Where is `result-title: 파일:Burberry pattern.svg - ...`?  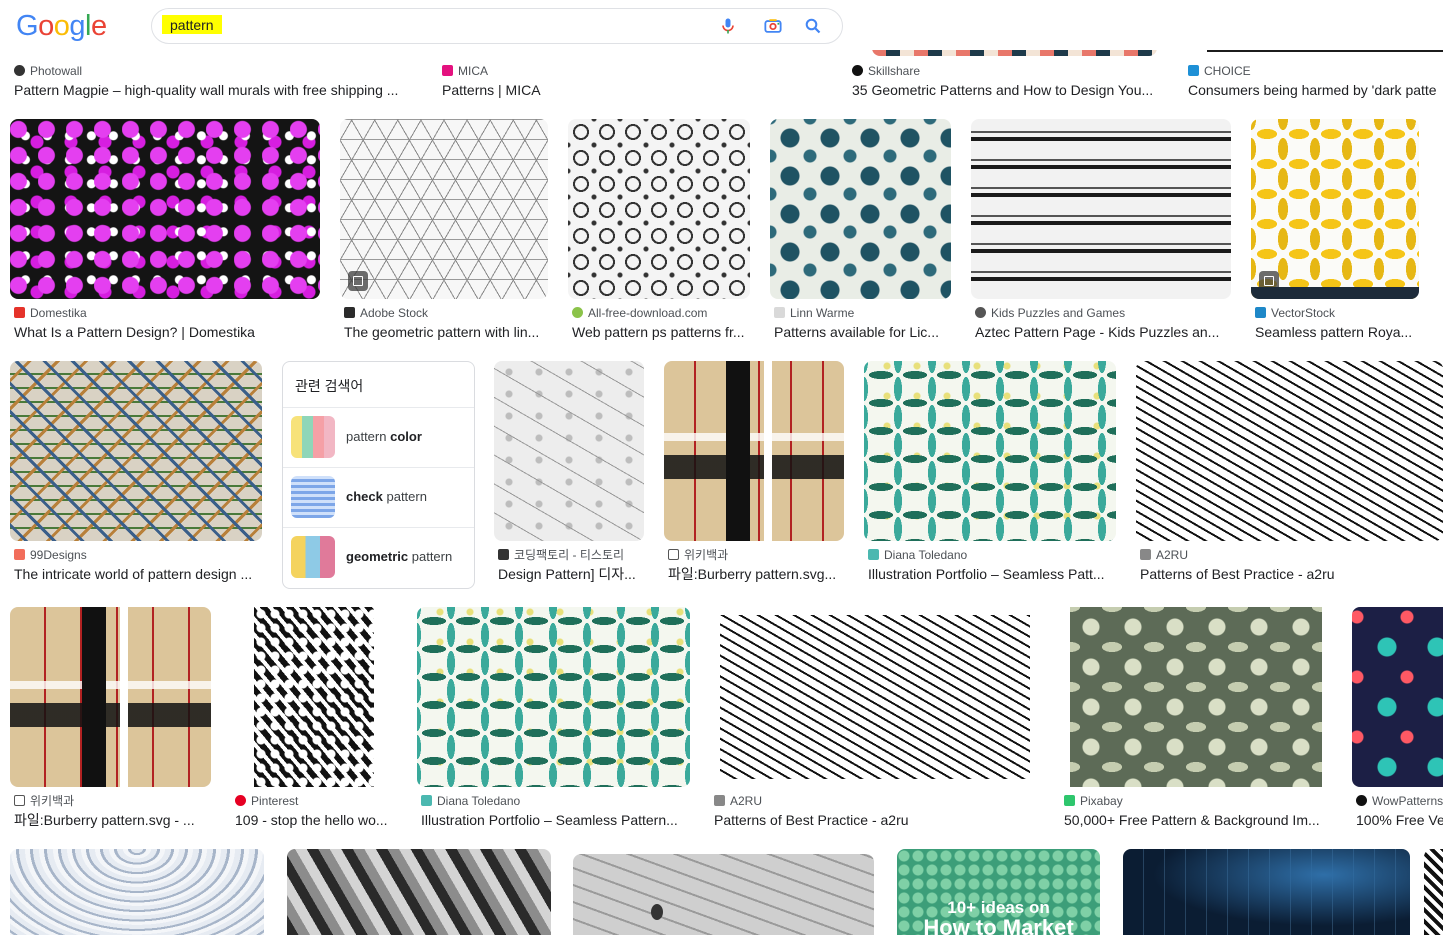 result-title: 파일:Burberry pattern.svg - ... is located at coordinates (112, 820).